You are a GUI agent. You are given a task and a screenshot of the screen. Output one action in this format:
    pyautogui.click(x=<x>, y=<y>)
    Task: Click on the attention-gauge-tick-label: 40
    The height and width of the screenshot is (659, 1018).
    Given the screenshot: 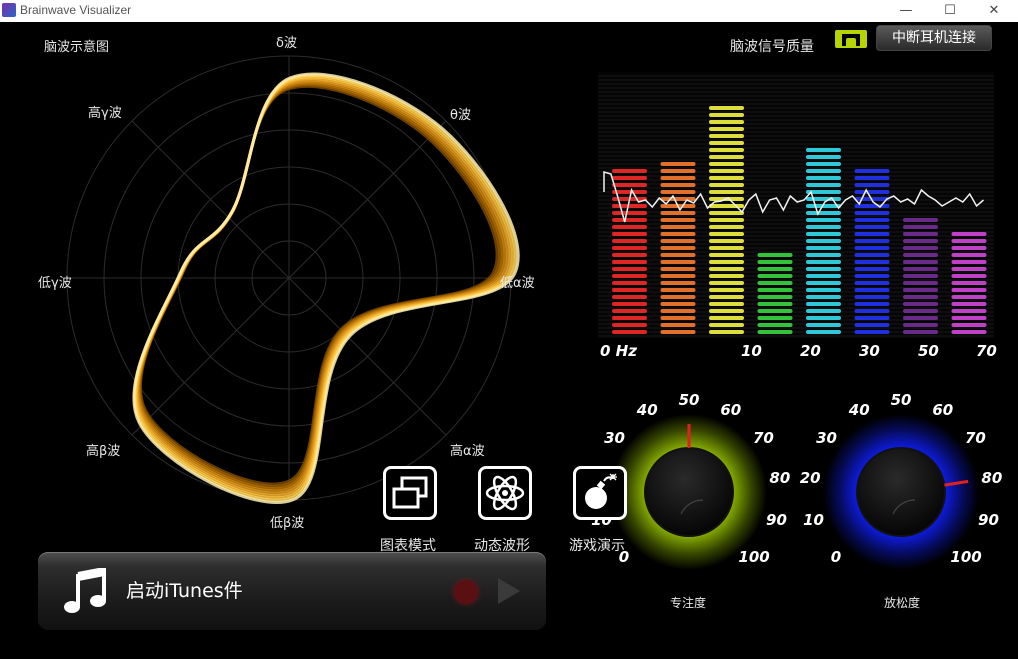 What is the action you would take?
    pyautogui.click(x=647, y=410)
    